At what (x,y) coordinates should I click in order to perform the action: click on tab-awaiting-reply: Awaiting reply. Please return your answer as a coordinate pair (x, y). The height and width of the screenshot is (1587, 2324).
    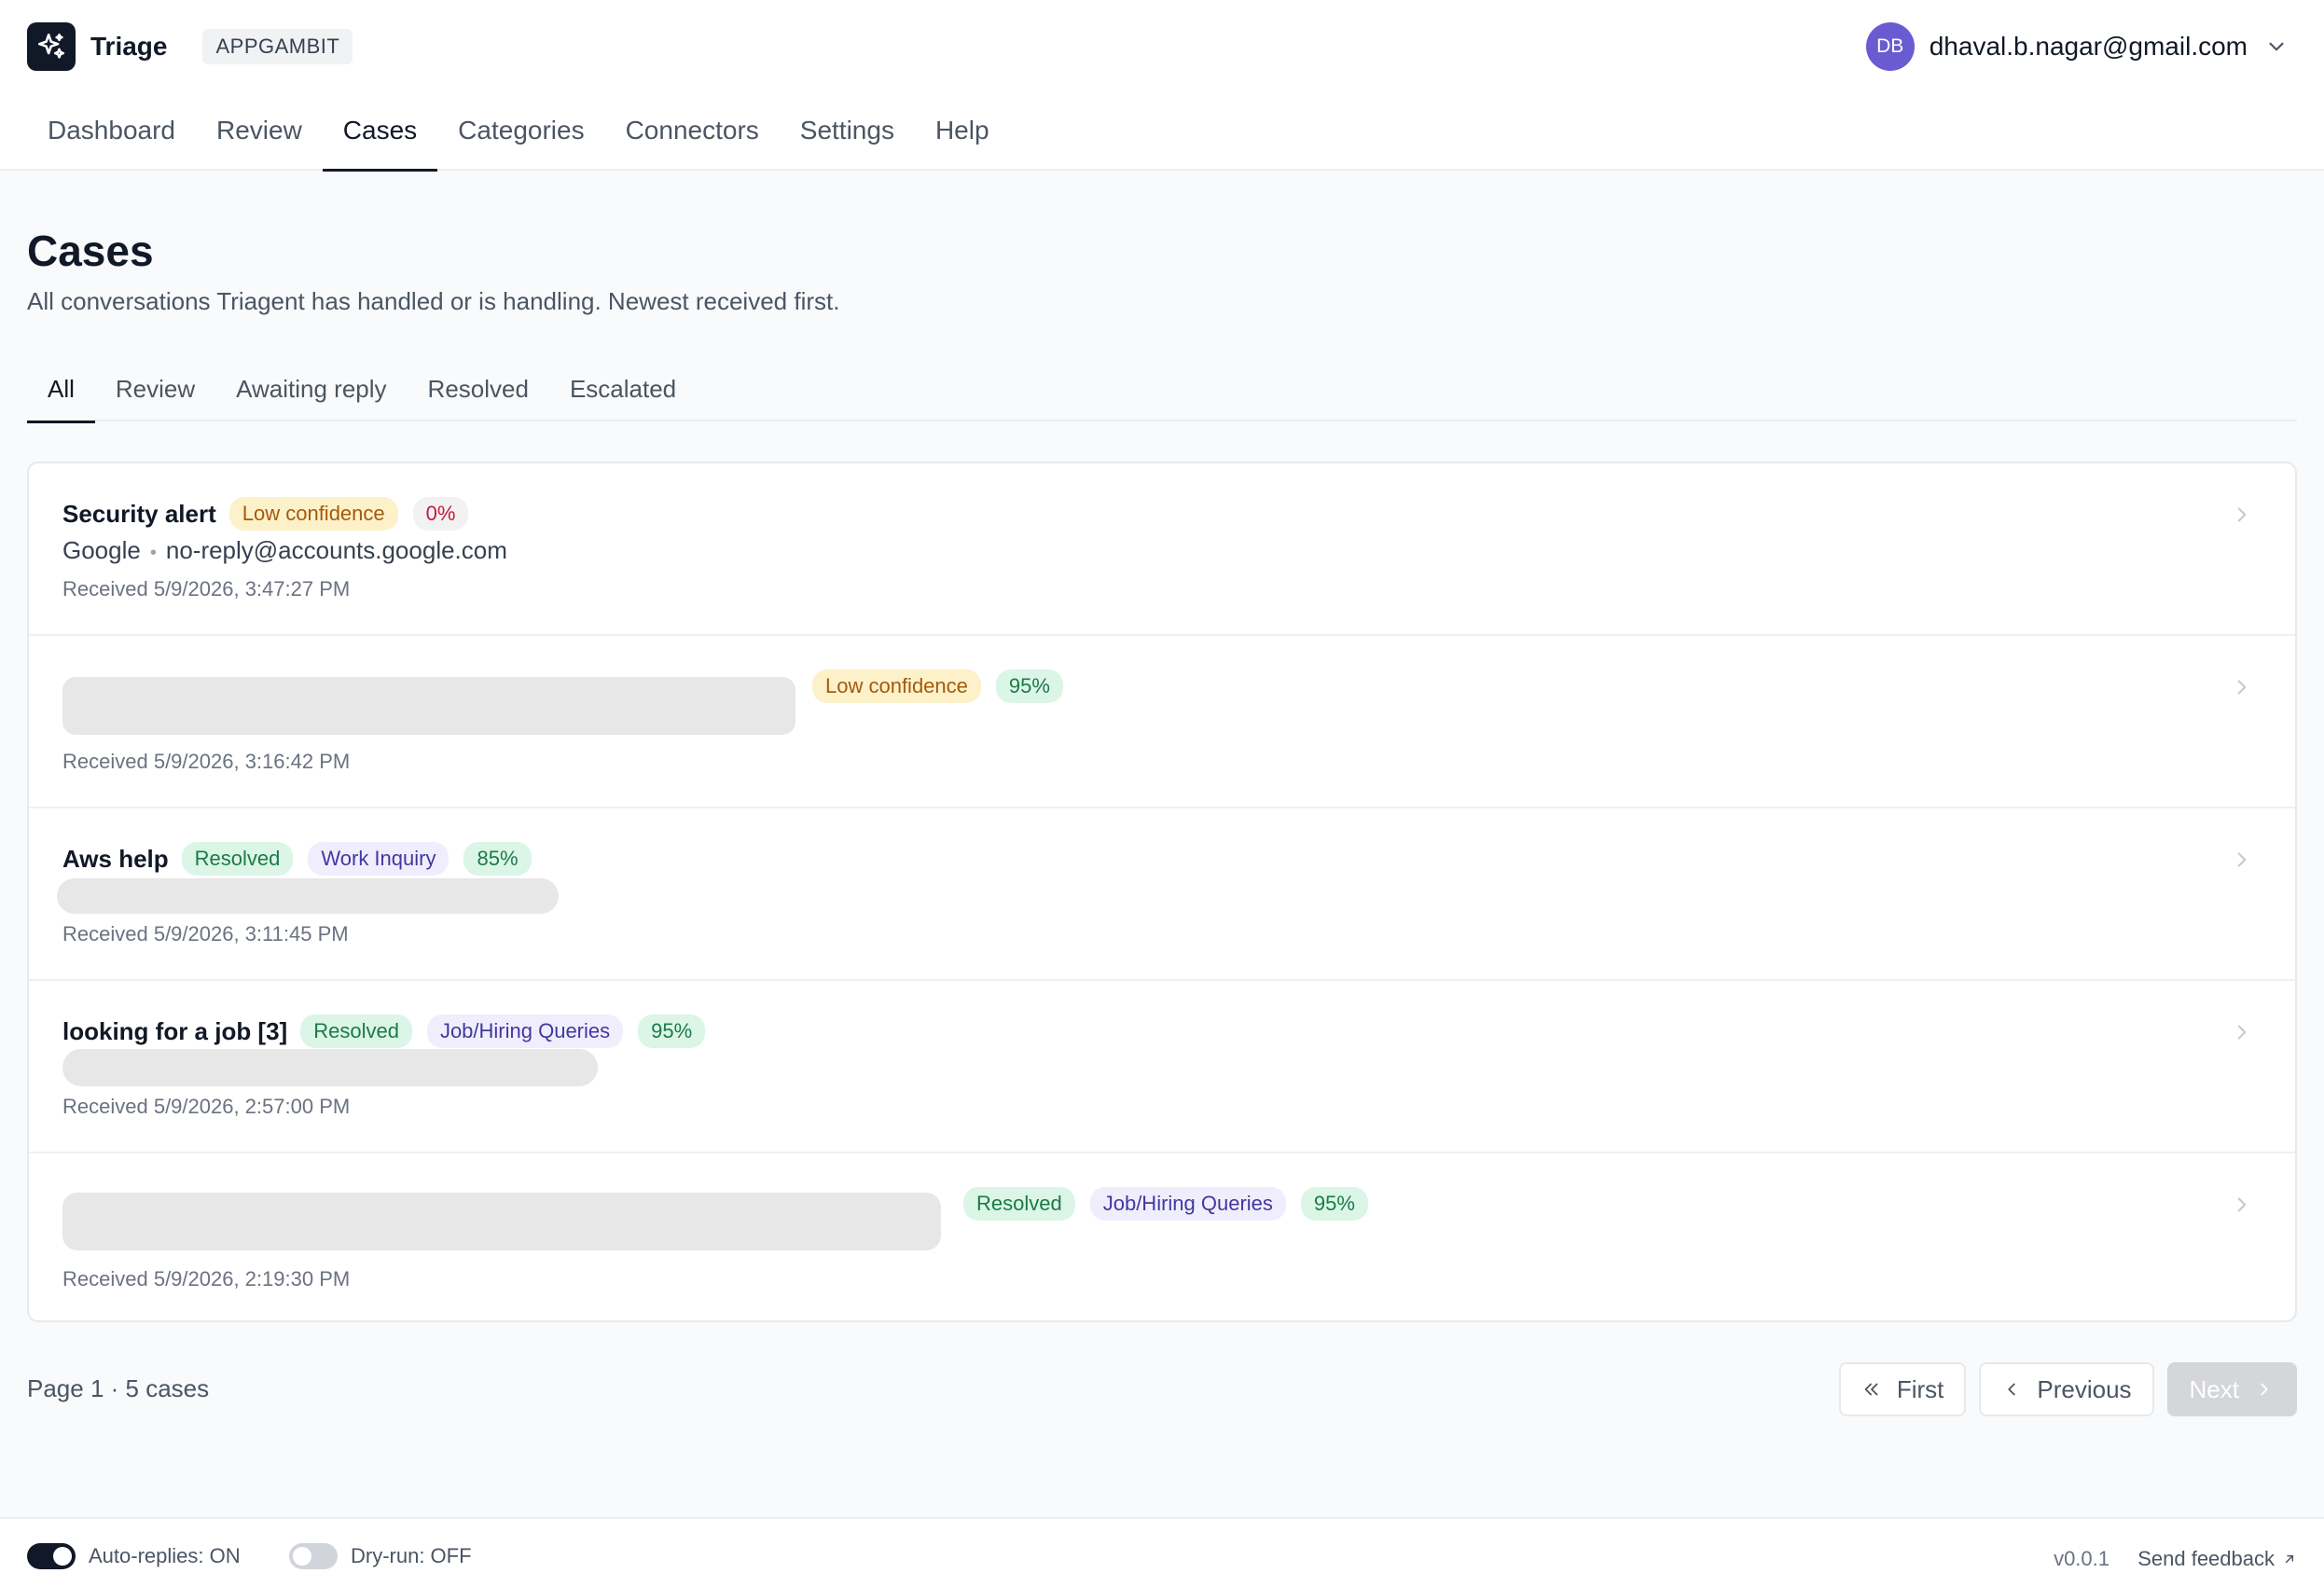
    Looking at the image, I should click on (311, 389).